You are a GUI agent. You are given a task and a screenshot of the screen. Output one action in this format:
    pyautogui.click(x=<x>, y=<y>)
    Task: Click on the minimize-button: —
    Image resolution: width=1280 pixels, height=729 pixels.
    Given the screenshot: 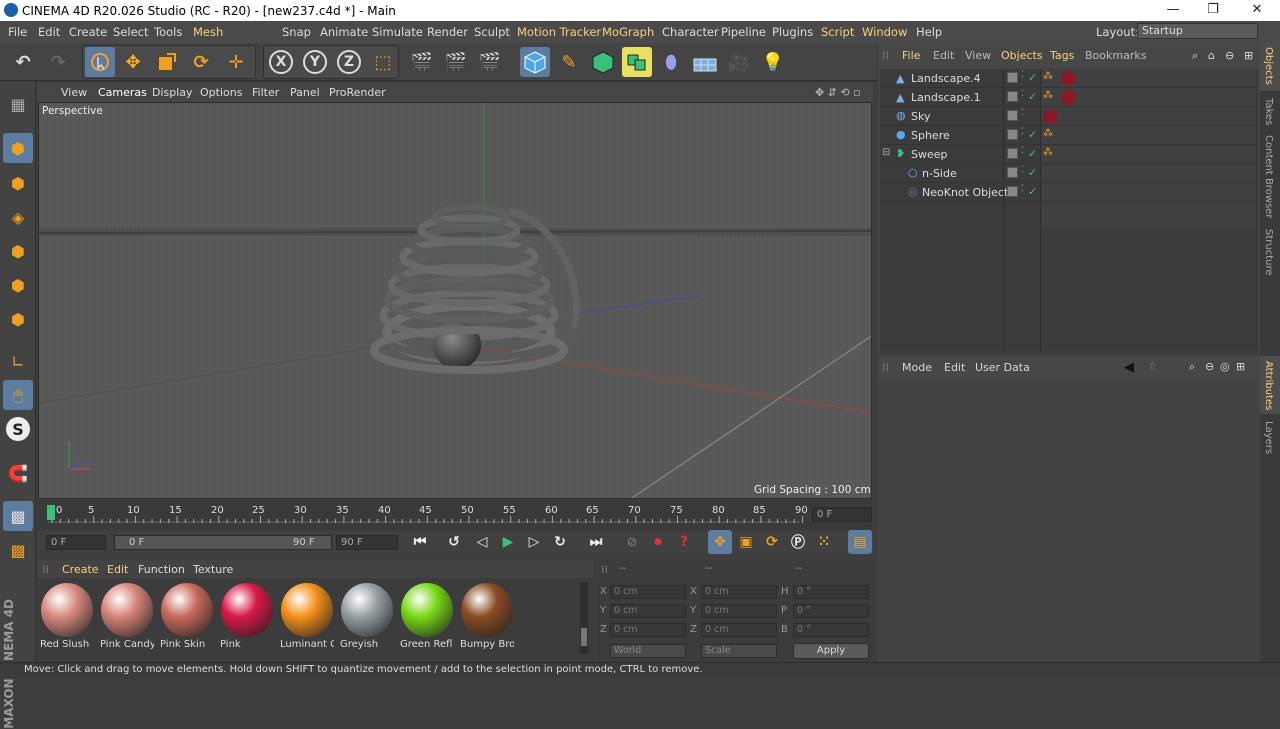 What is the action you would take?
    pyautogui.click(x=1173, y=10)
    